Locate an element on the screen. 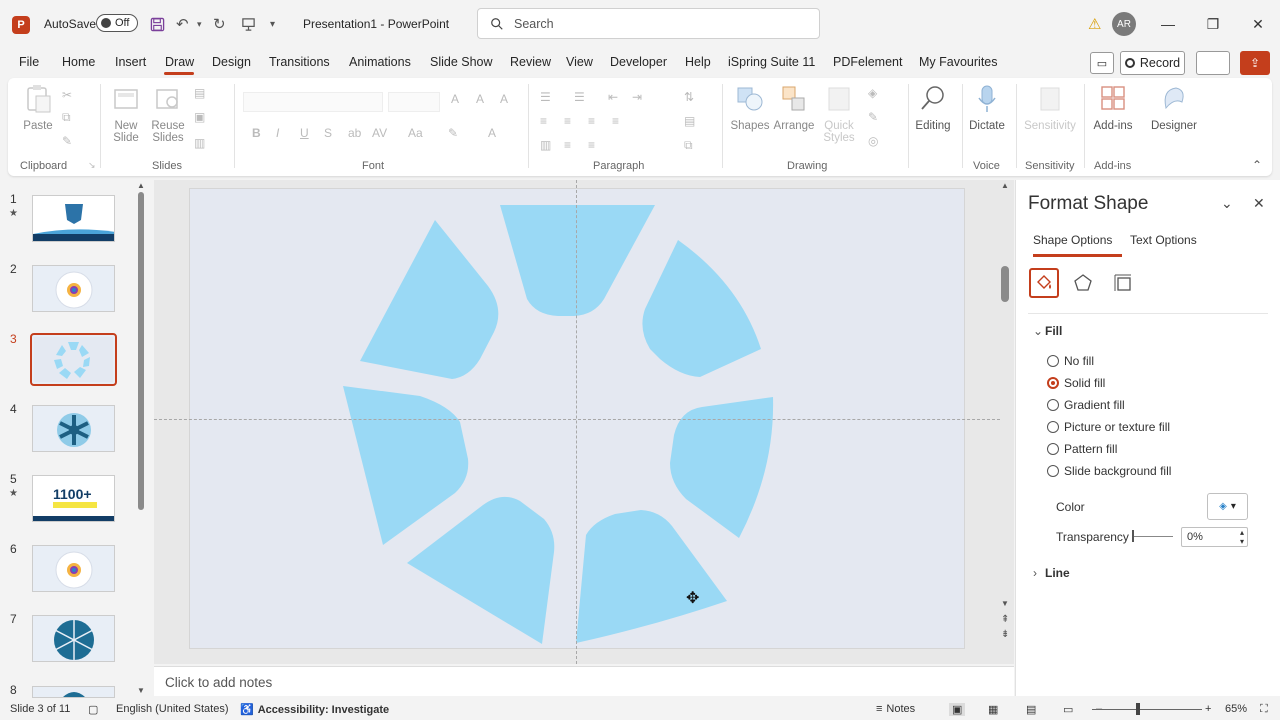 The width and height of the screenshot is (1280, 720). collapse-ribbon-icon: ⌃ is located at coordinates (1257, 165).